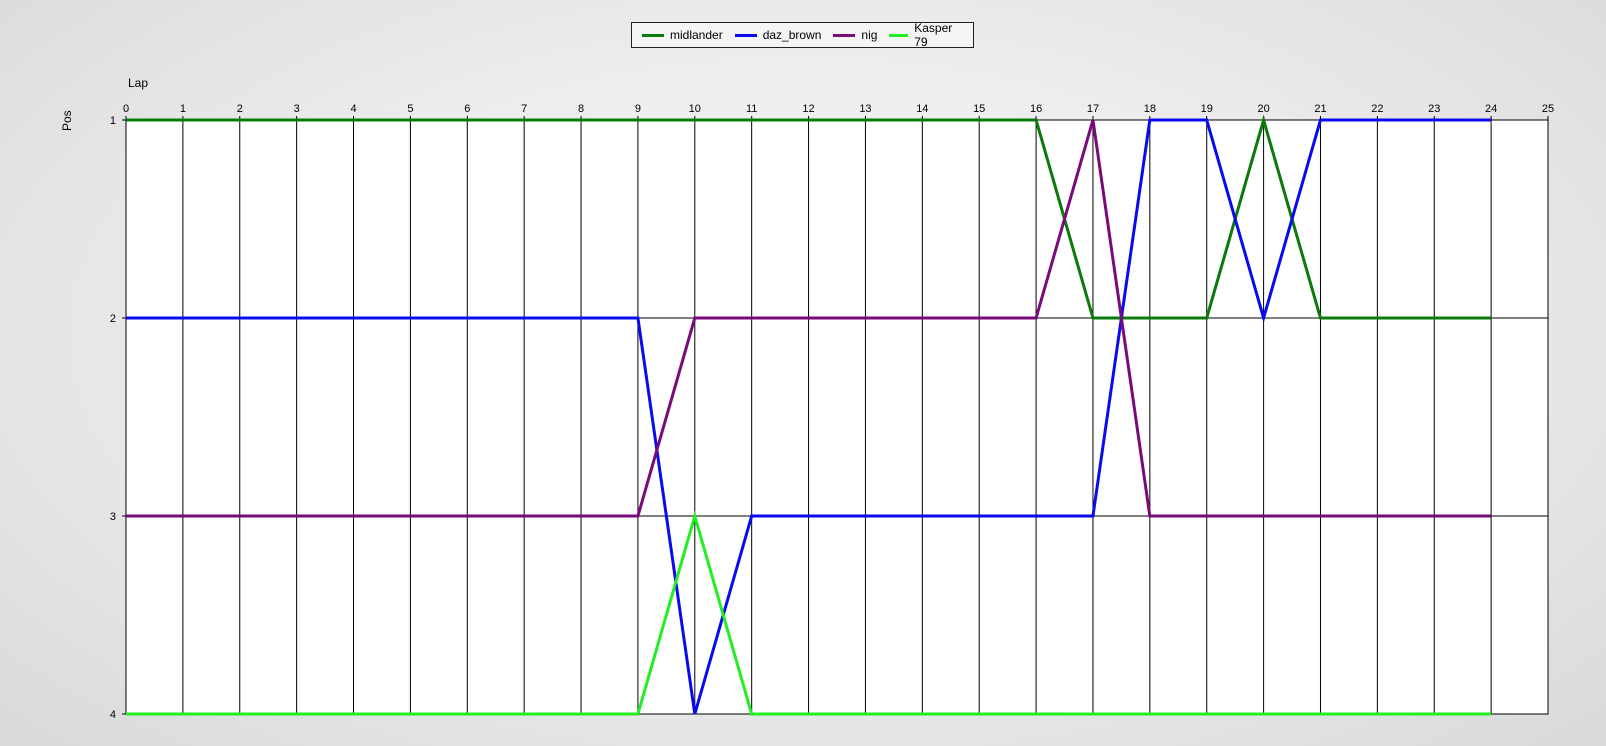  I want to click on x-tick-label: 4, so click(353, 109).